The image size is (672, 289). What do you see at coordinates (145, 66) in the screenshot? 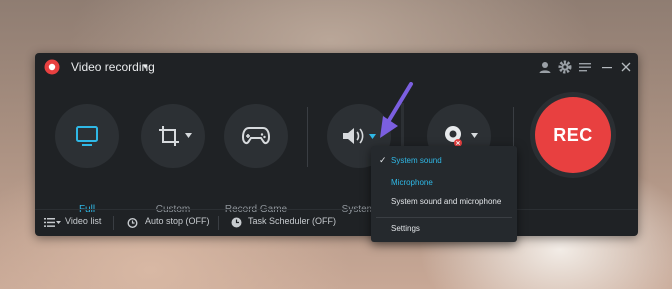
I see `chevron-down-icon: ▾` at bounding box center [145, 66].